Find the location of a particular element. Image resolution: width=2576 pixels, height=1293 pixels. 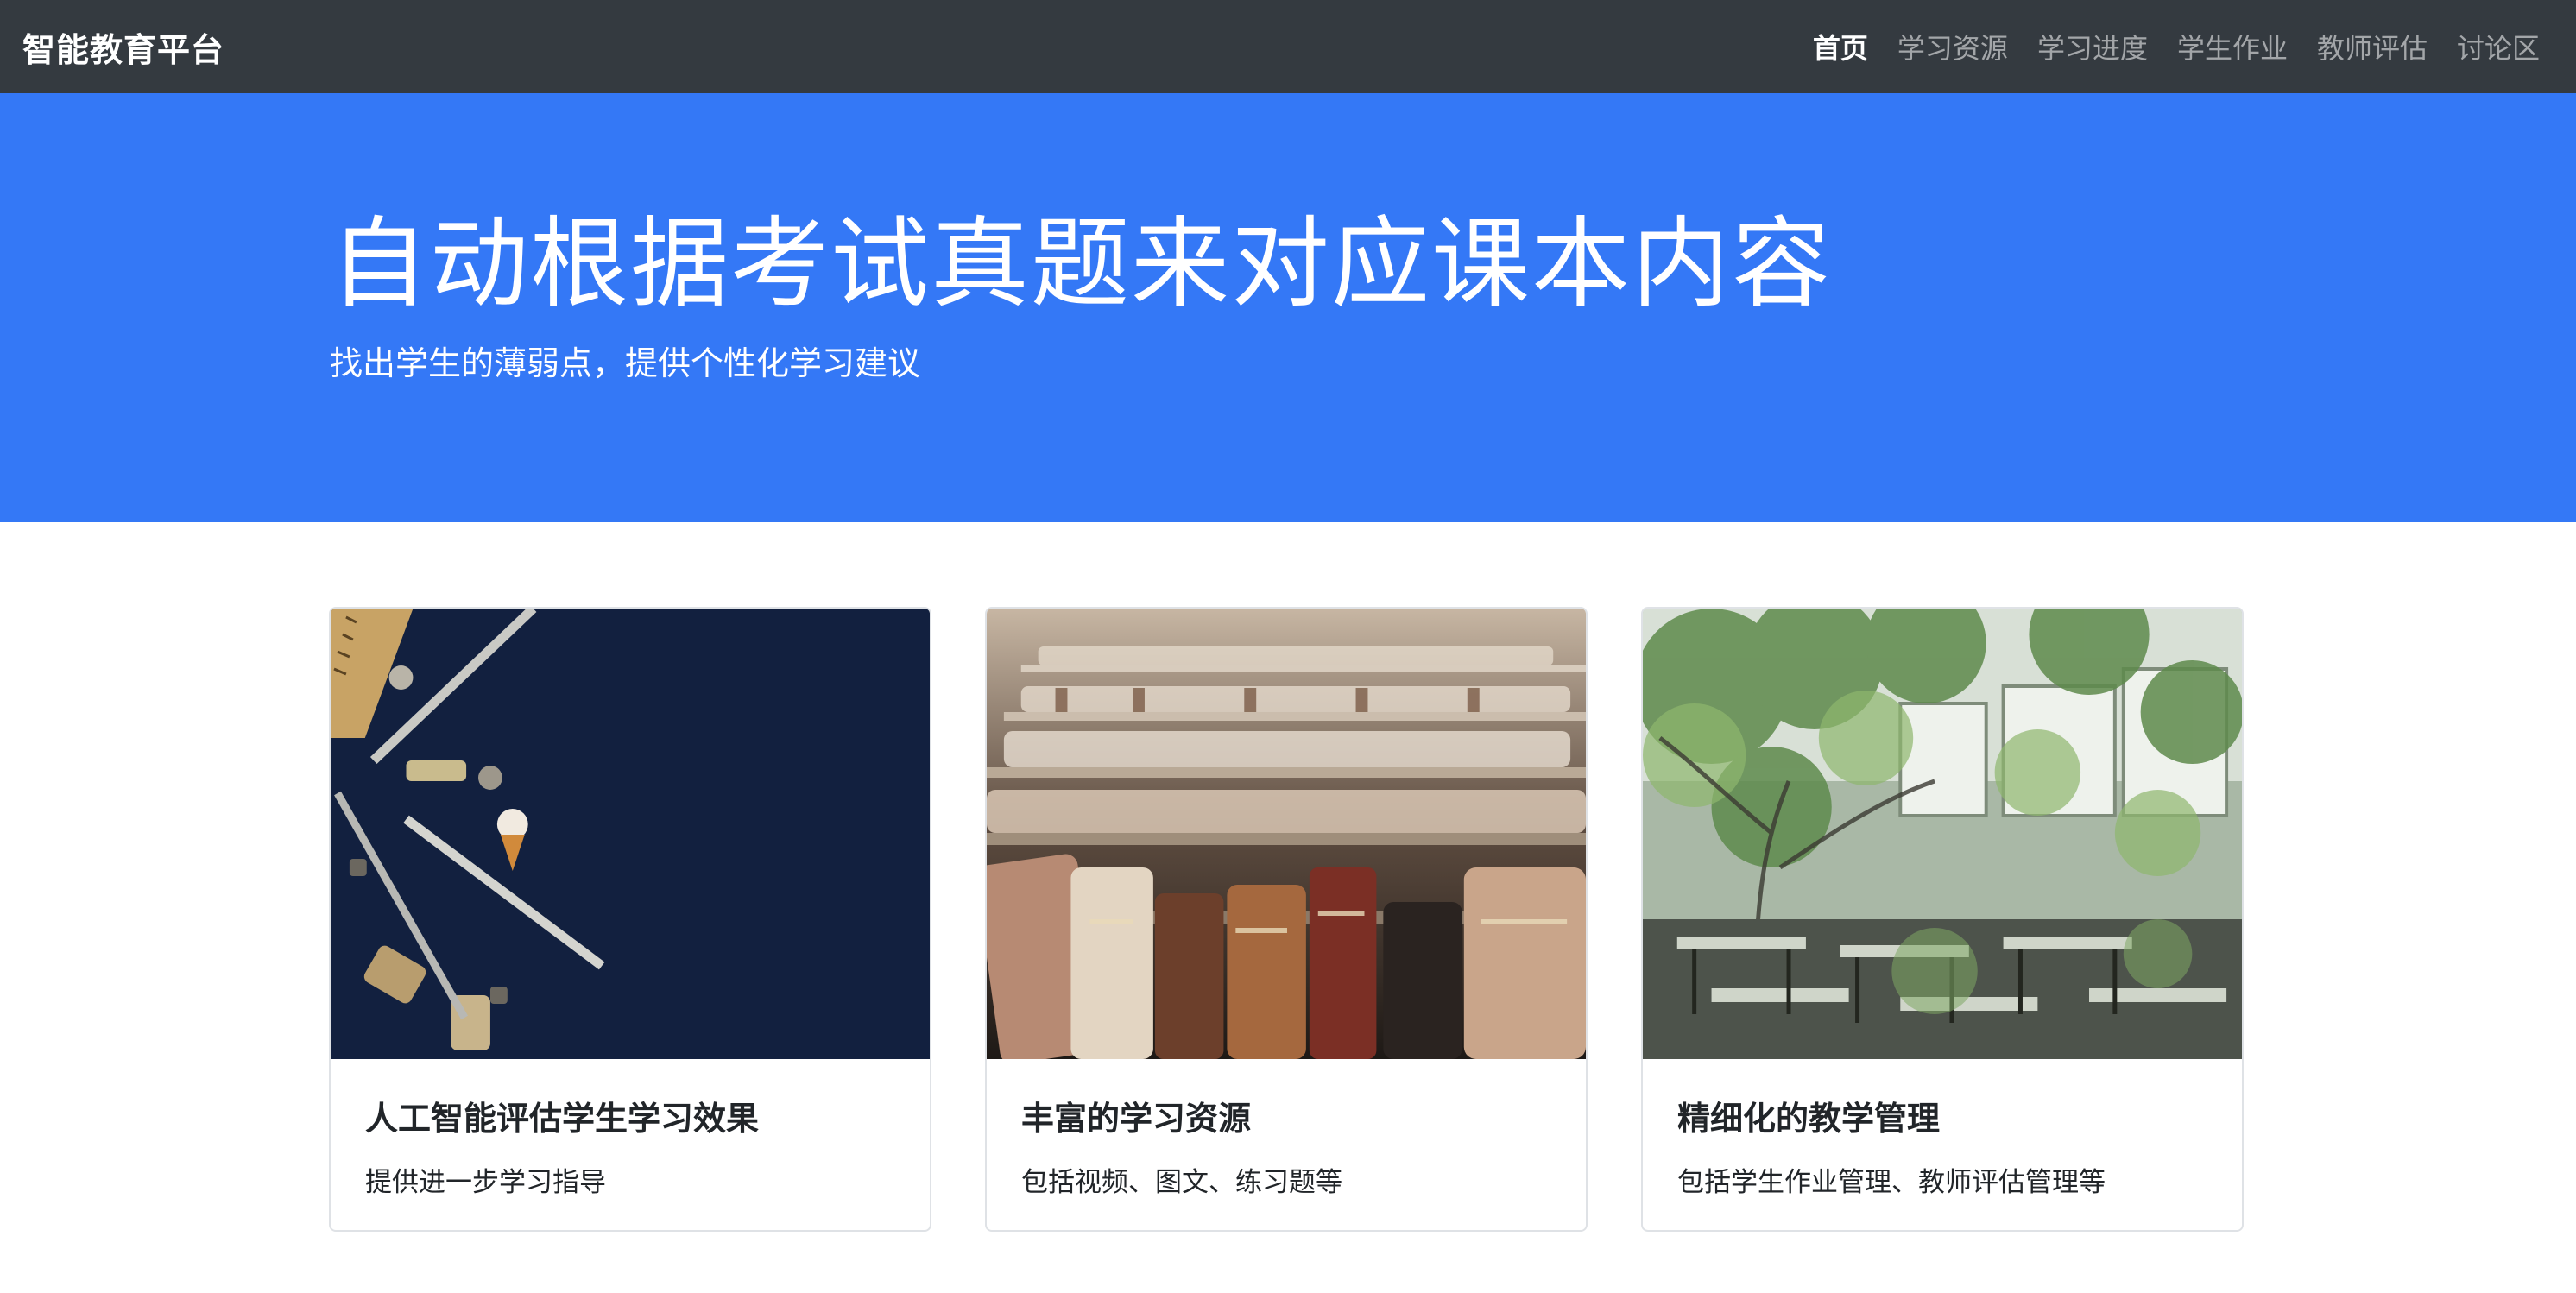

card-text: 包括学生作业管理、教师评估管理等 is located at coordinates (1891, 1183).